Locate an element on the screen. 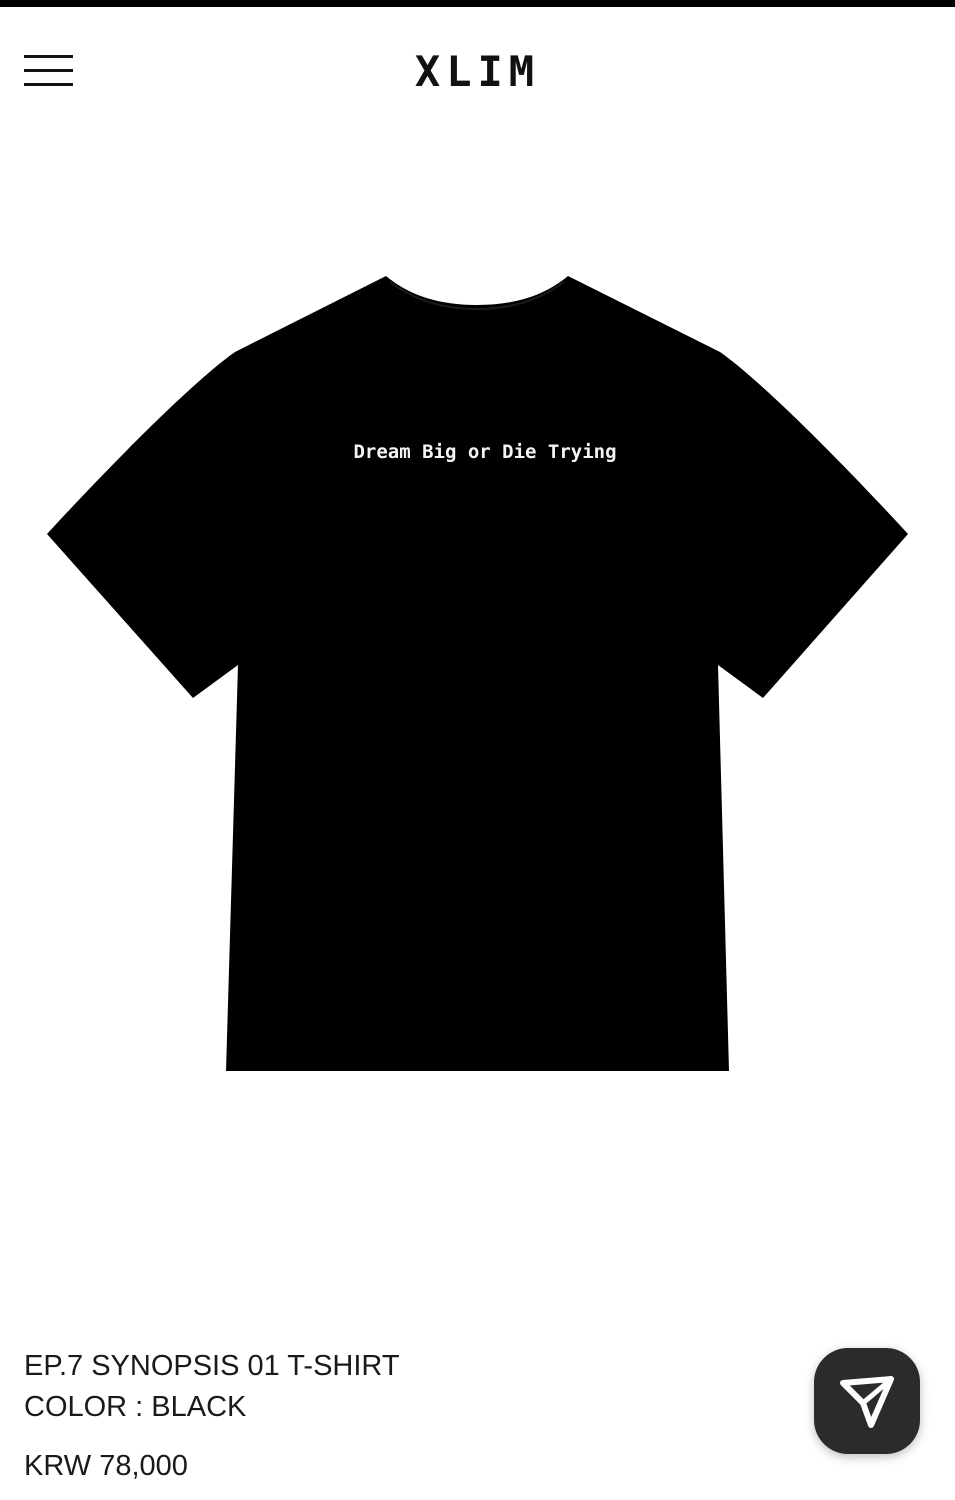  product-name: EP.7 SYNOPSIS 01 T-SHIRT is located at coordinates (212, 1366).